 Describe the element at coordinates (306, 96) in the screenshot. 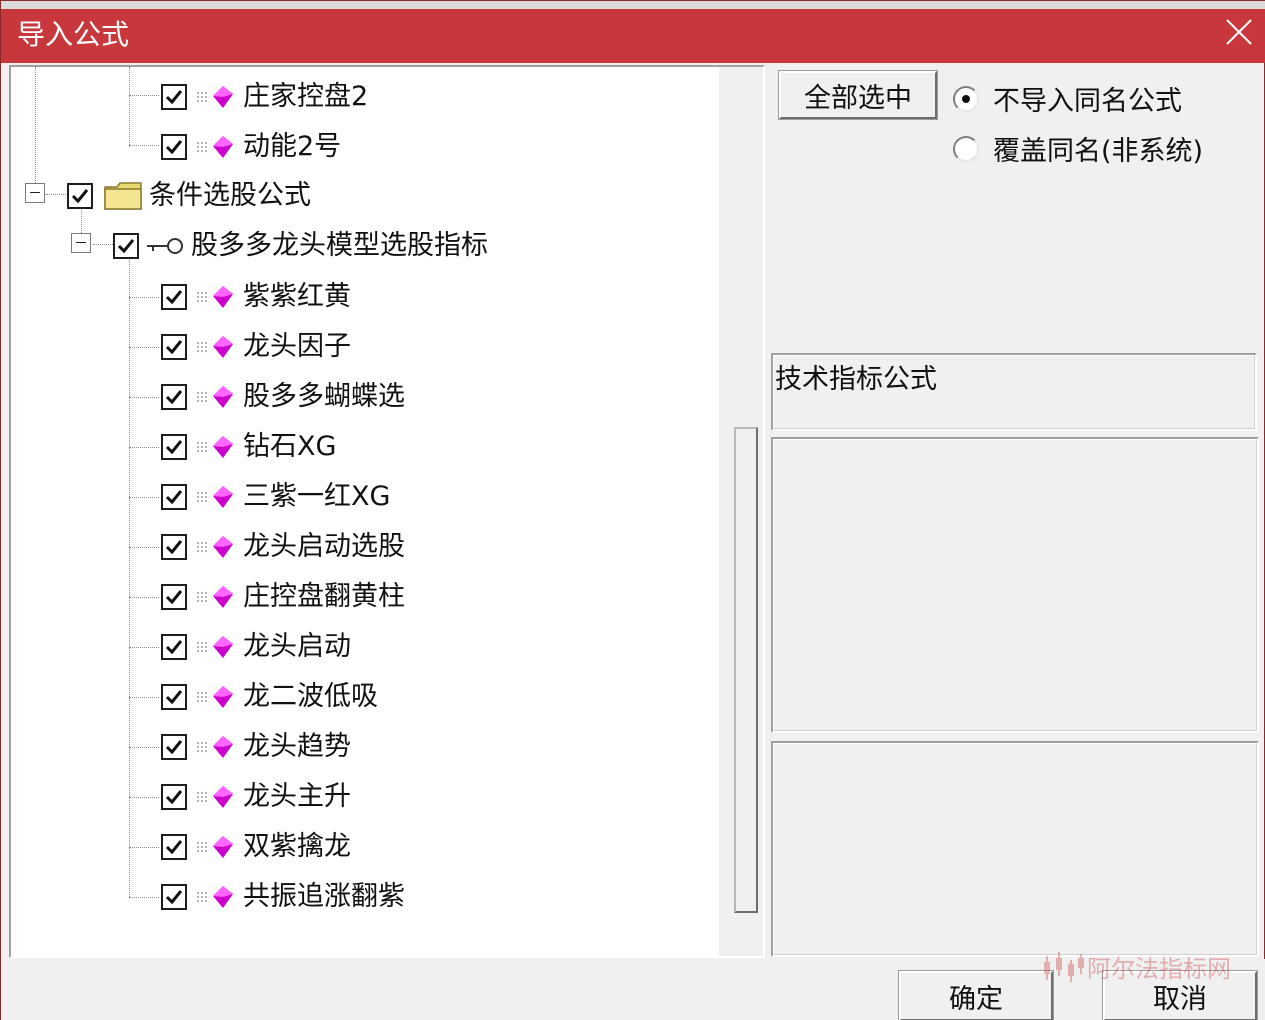

I see `tree-item-label: 庄家控盘2` at that location.